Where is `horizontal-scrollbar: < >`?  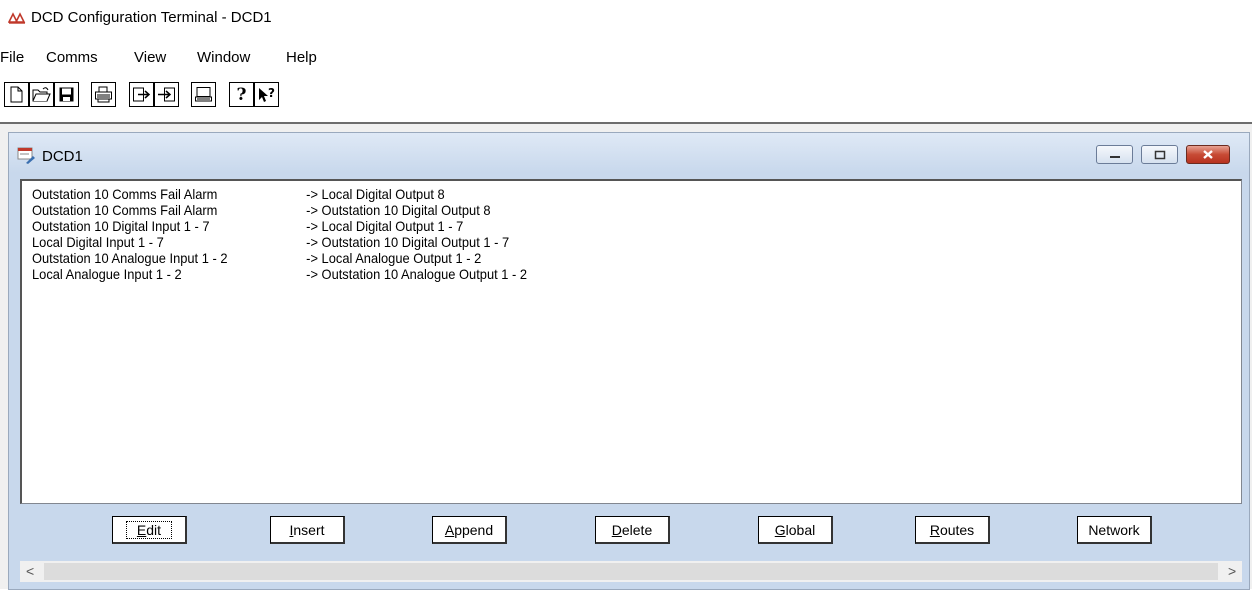 horizontal-scrollbar: < > is located at coordinates (631, 571).